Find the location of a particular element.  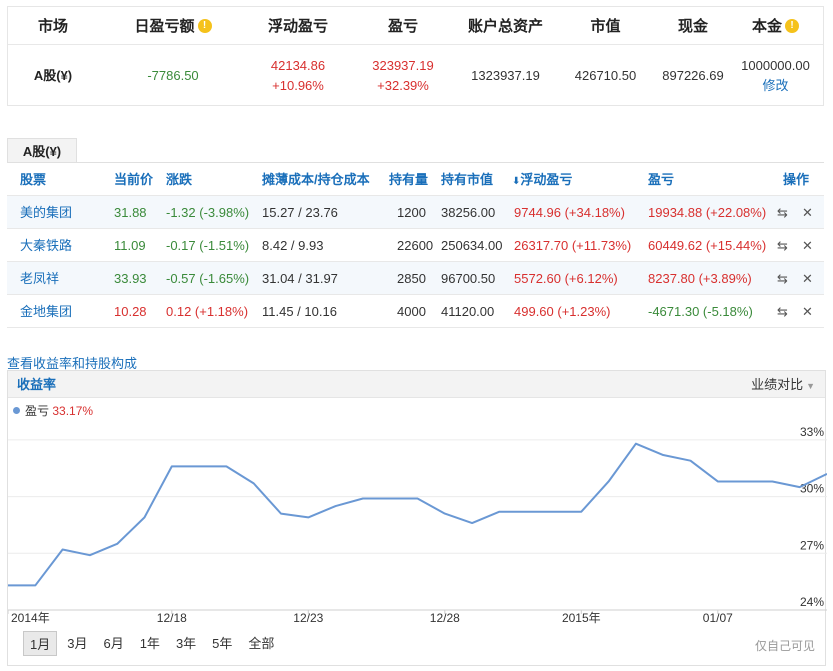

qty-cell: 22600 is located at coordinates (415, 245).